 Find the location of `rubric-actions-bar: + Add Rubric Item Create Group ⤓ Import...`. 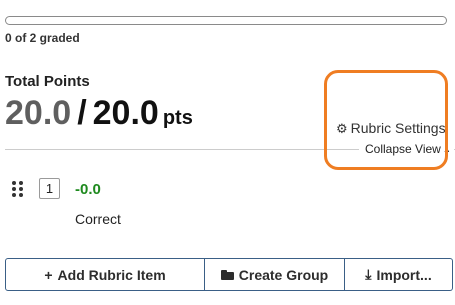

rubric-actions-bar: + Add Rubric Item Create Group ⤓ Import... is located at coordinates (229, 274).